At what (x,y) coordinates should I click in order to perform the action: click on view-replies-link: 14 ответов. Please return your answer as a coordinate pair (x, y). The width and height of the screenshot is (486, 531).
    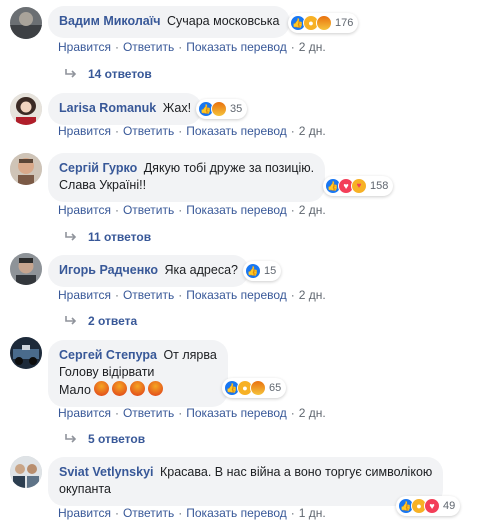
    Looking at the image, I should click on (108, 74).